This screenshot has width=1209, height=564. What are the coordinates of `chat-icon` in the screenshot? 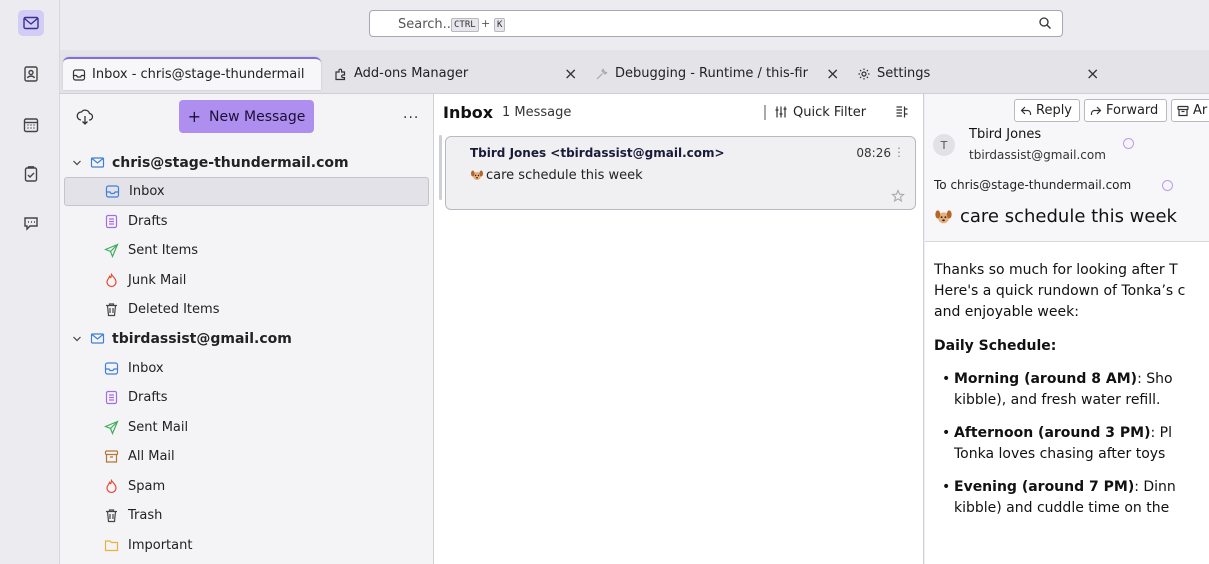 It's located at (31, 224).